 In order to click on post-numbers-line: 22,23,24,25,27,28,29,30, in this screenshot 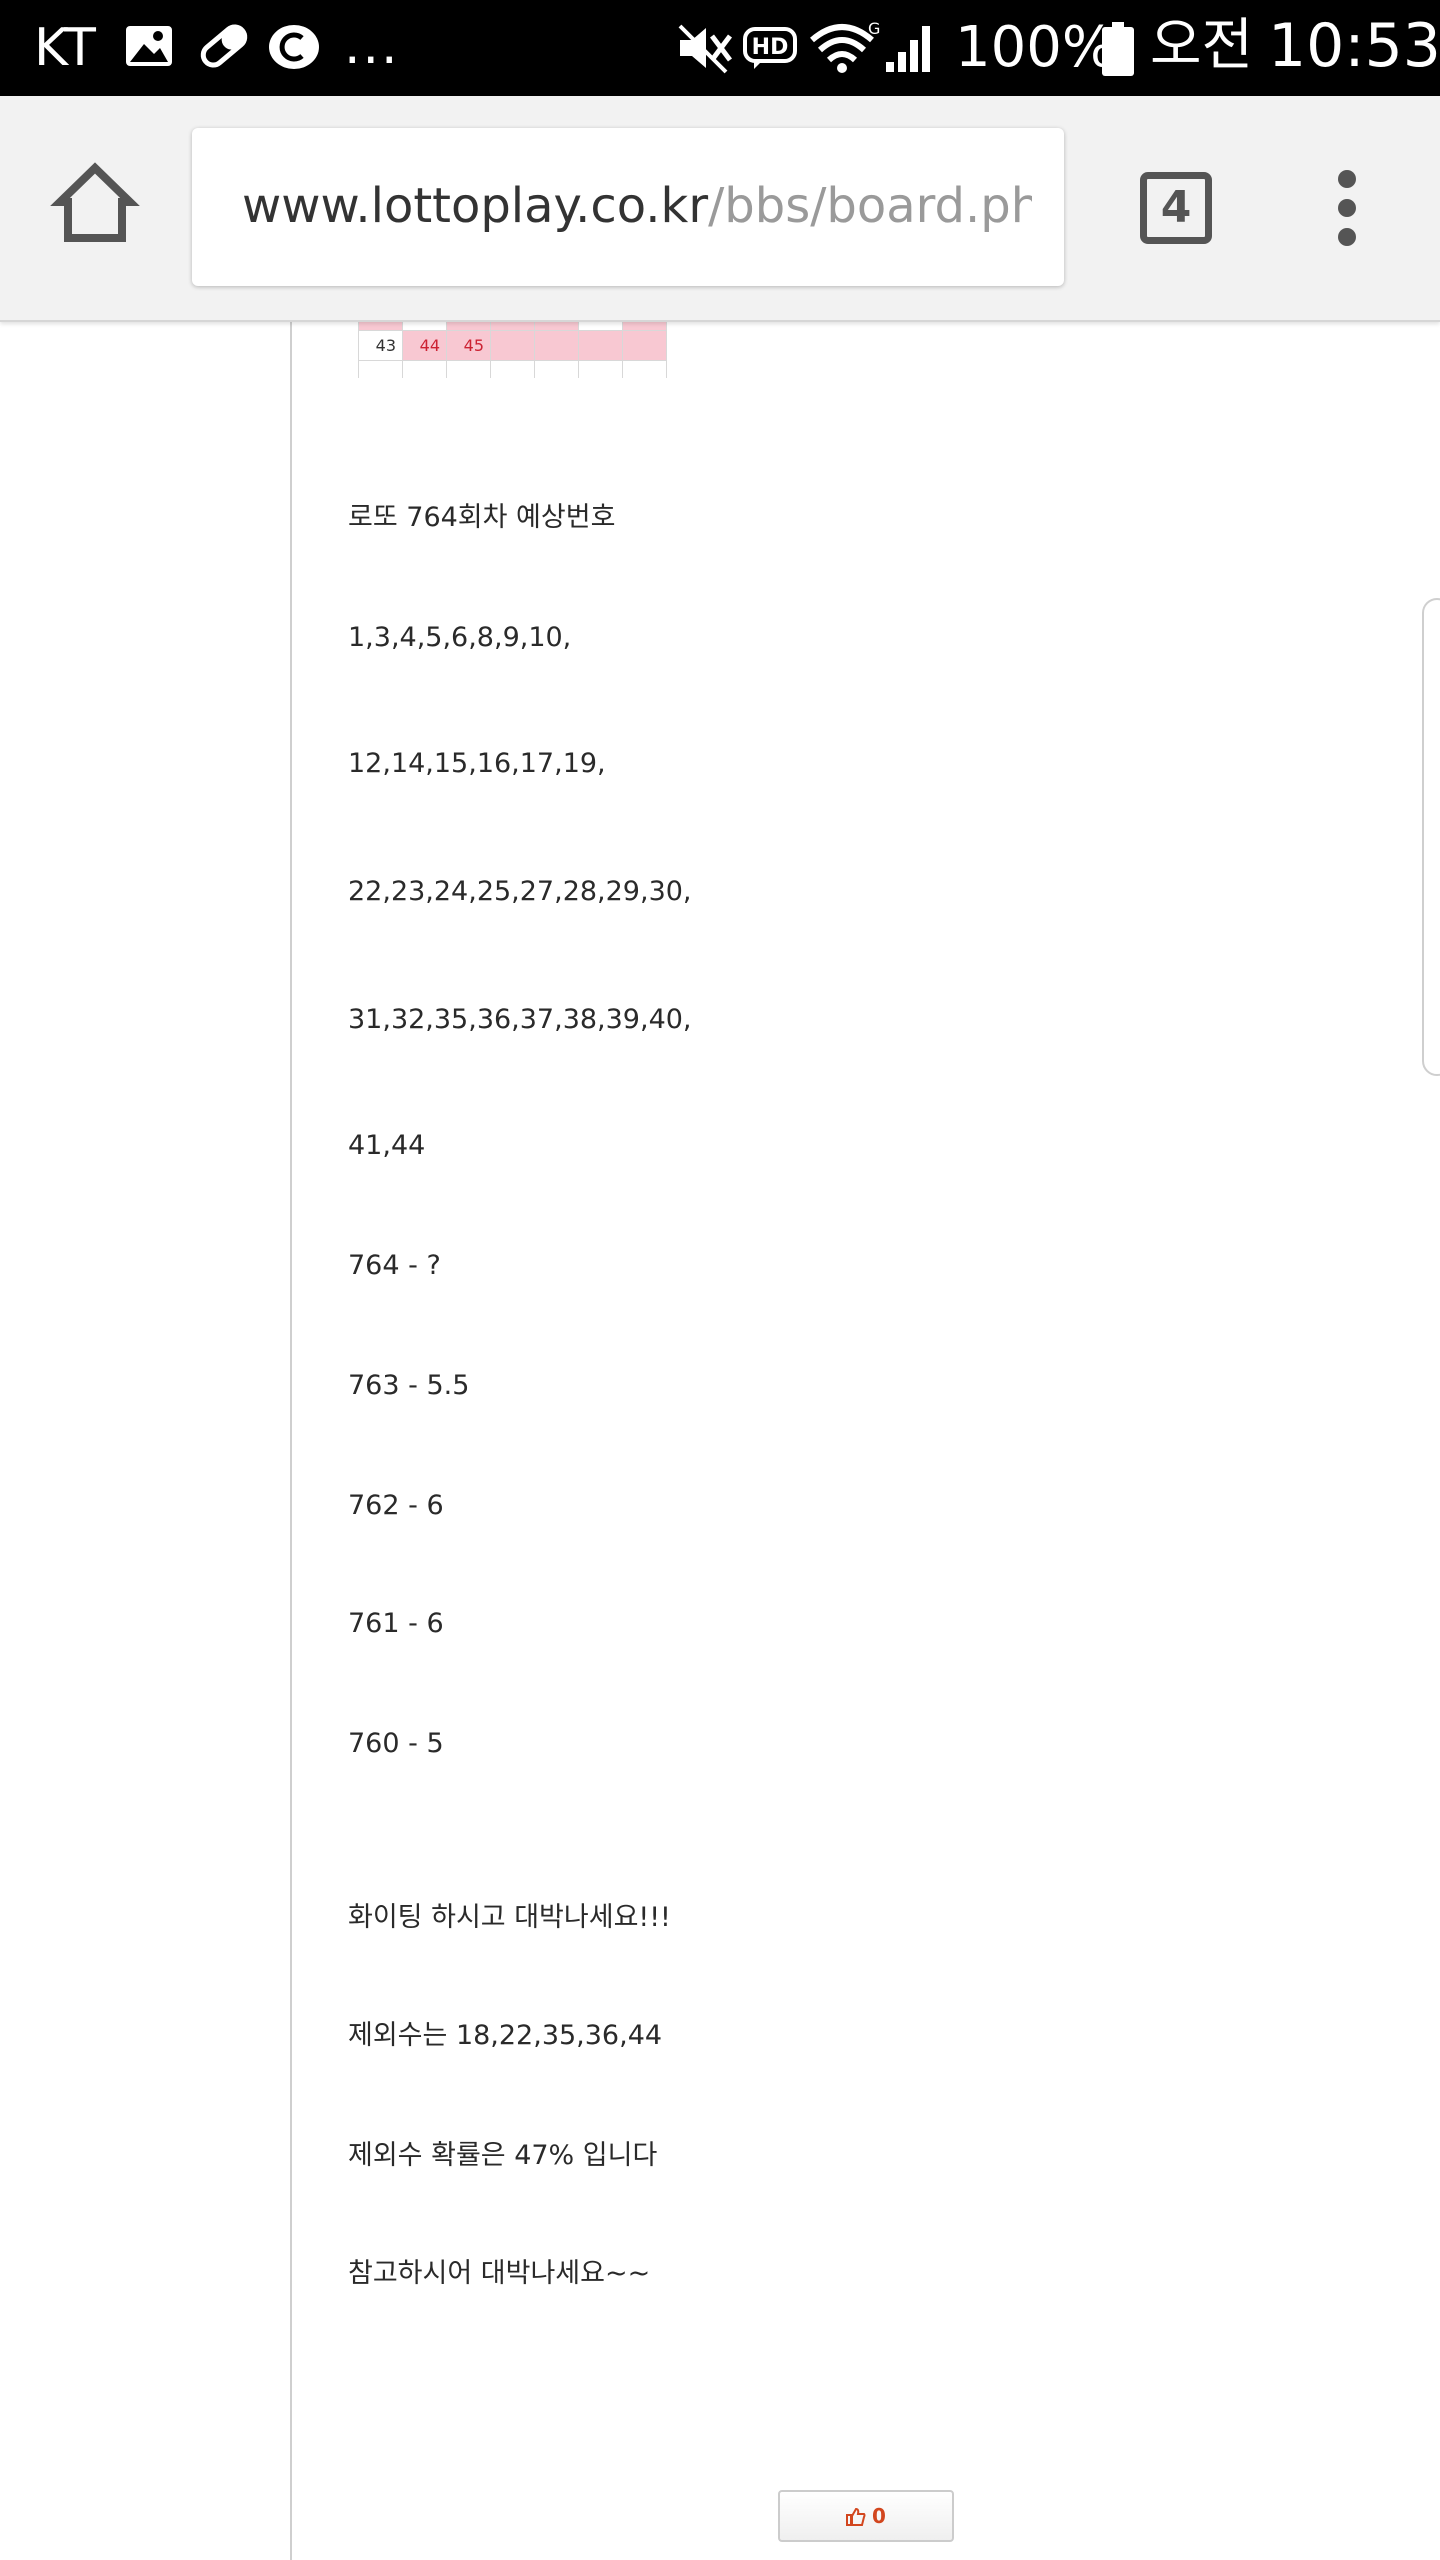, I will do `click(520, 891)`.